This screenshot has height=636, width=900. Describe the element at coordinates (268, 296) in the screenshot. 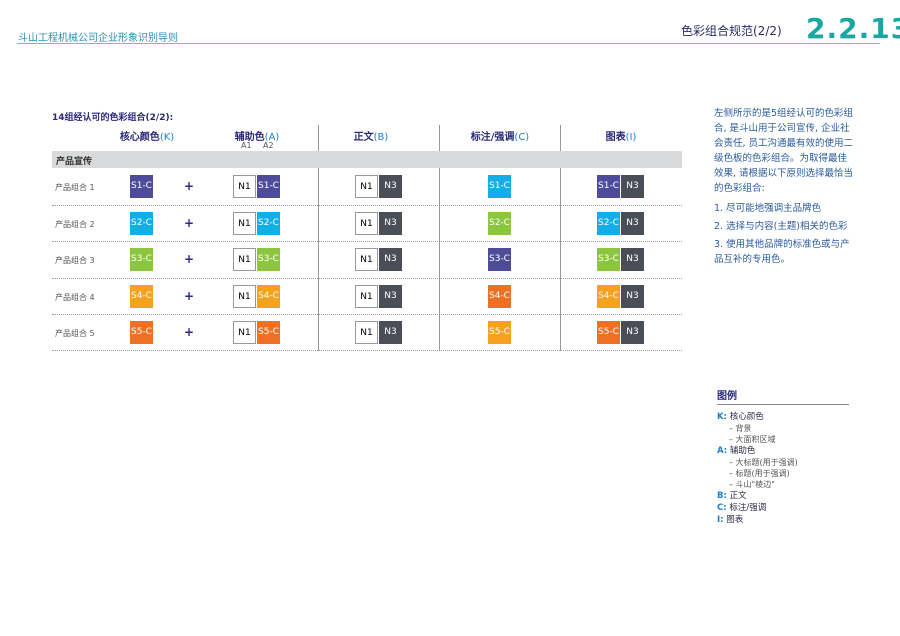

I see `aux-swatch: S4-C` at that location.